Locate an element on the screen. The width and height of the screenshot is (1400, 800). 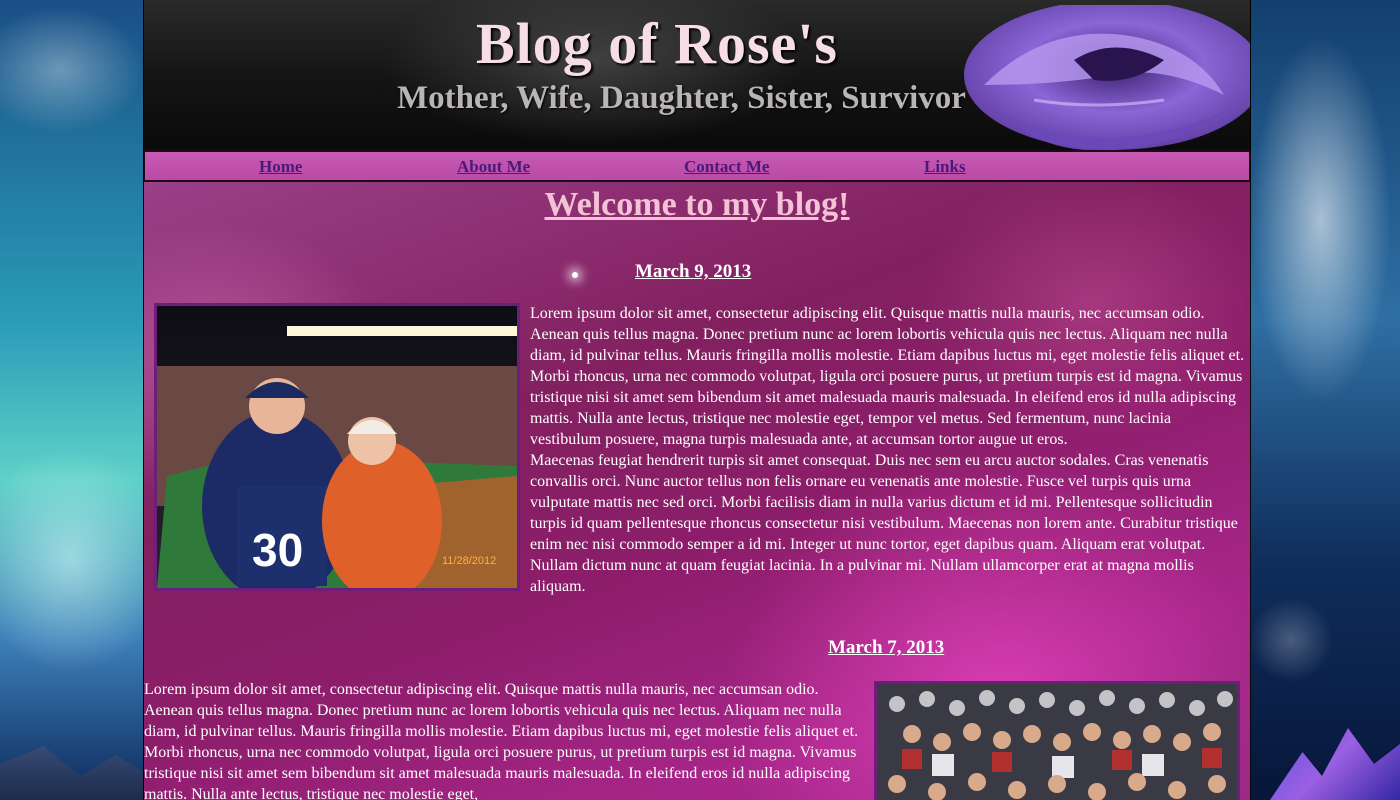
site-subtitle: Mother, Wife, Daughter, Sister, Survivor is located at coordinates (681, 98).